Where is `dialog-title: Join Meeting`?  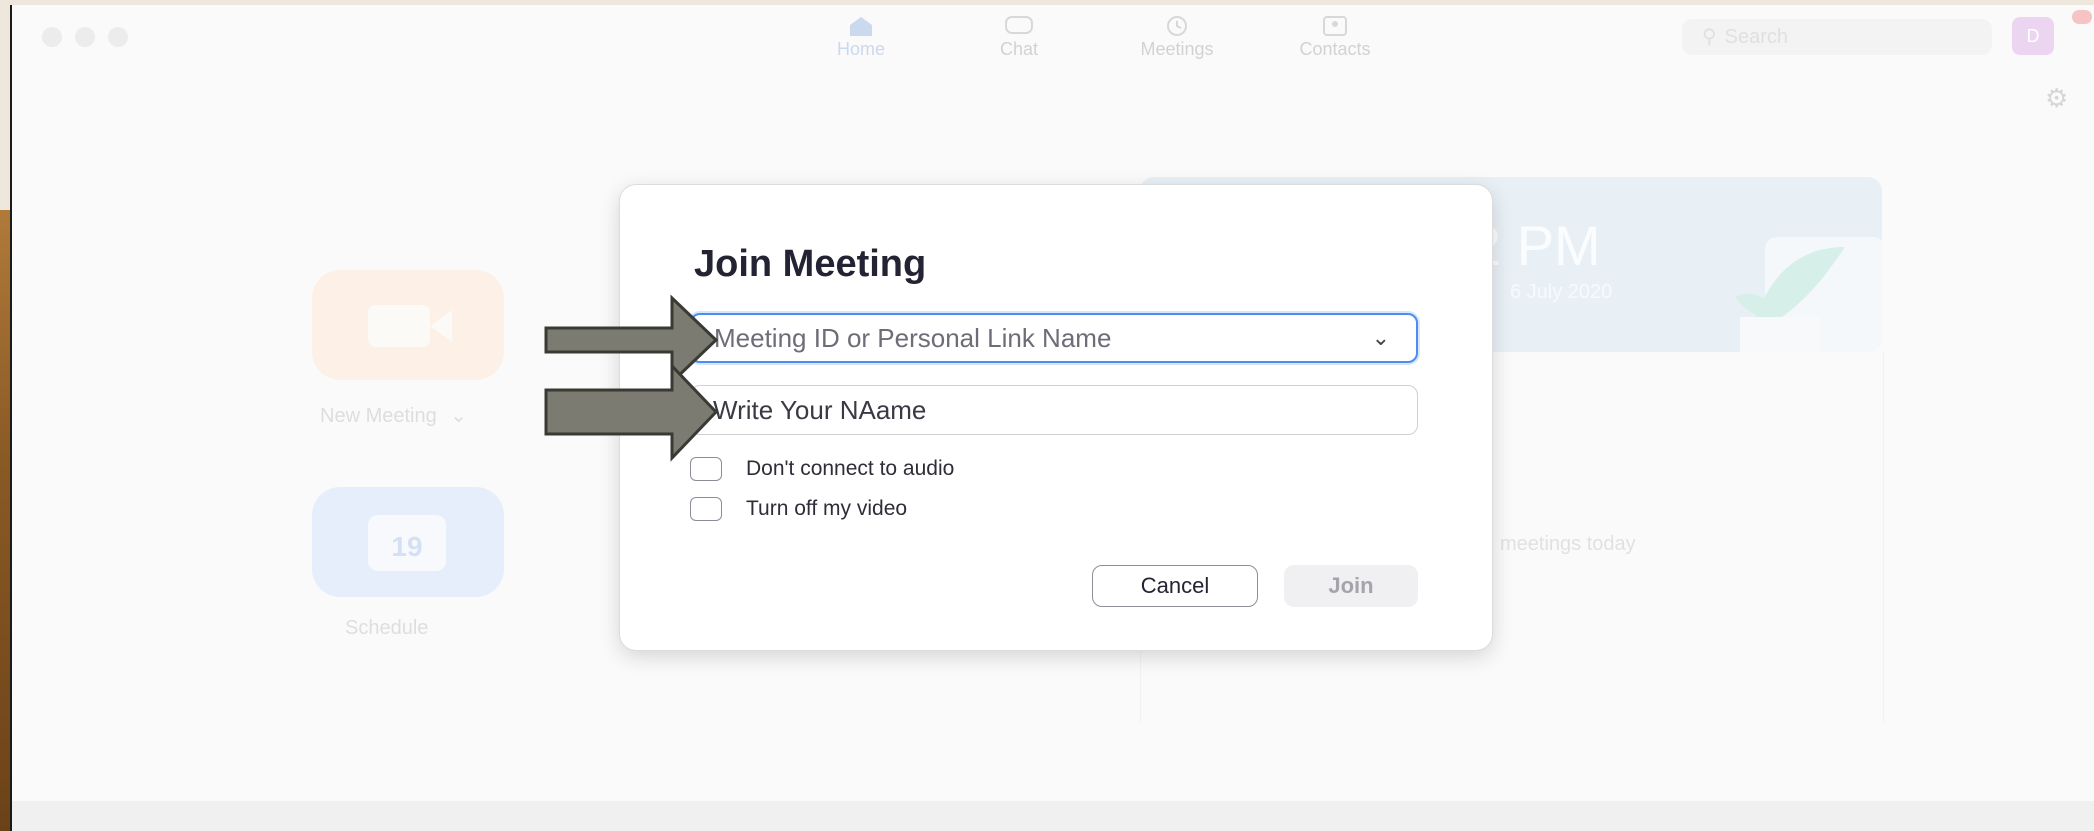
dialog-title: Join Meeting is located at coordinates (810, 264).